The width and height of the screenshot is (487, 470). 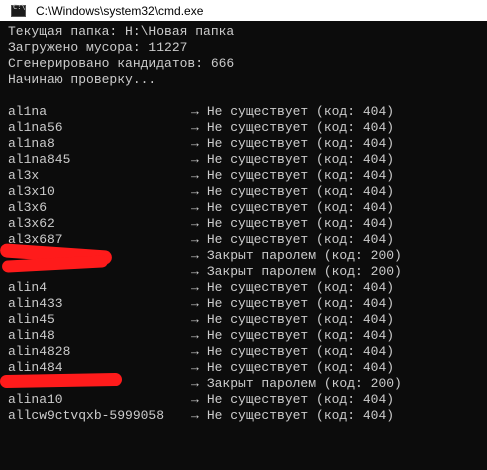 What do you see at coordinates (121, 63) in the screenshot?
I see `header-line-generated: Сгенерировано кандидатов: 666` at bounding box center [121, 63].